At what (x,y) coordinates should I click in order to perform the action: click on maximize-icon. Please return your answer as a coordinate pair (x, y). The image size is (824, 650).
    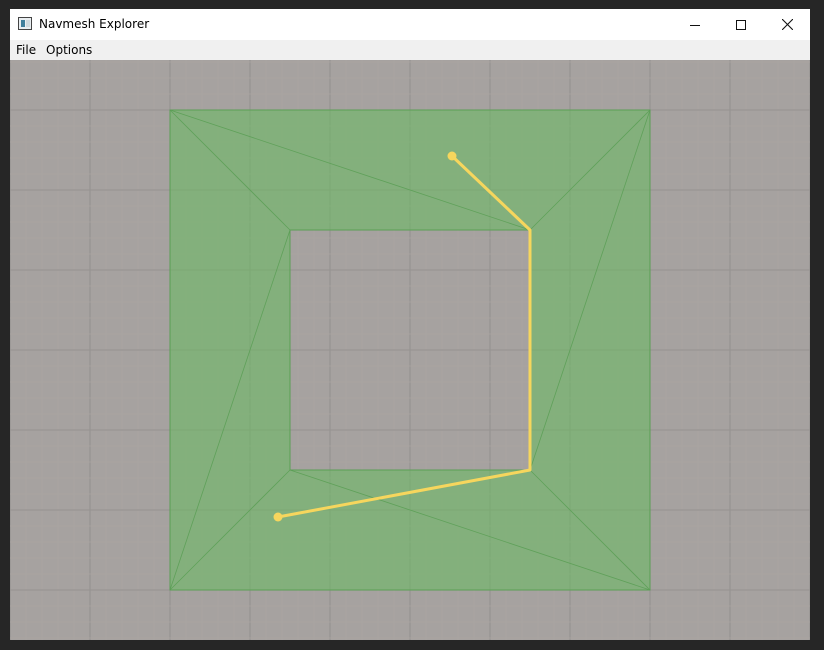
    Looking at the image, I should click on (741, 24).